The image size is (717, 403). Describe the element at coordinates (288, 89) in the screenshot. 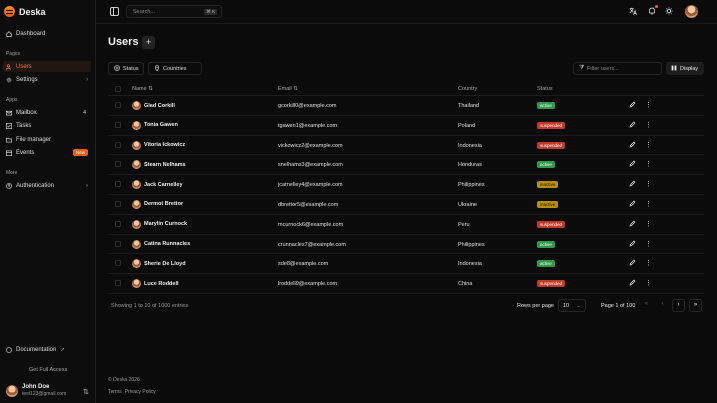

I see `column-header-email: Email ⇅` at that location.